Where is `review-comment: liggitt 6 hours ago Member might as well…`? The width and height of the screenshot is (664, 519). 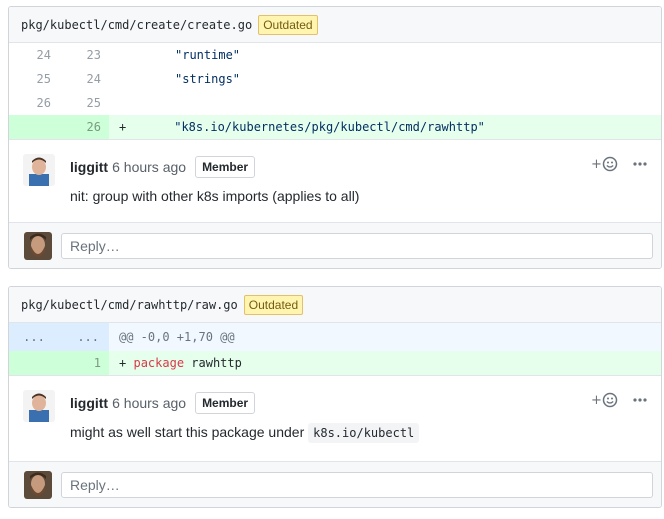
review-comment: liggitt 6 hours ago Member might as well… is located at coordinates (335, 409).